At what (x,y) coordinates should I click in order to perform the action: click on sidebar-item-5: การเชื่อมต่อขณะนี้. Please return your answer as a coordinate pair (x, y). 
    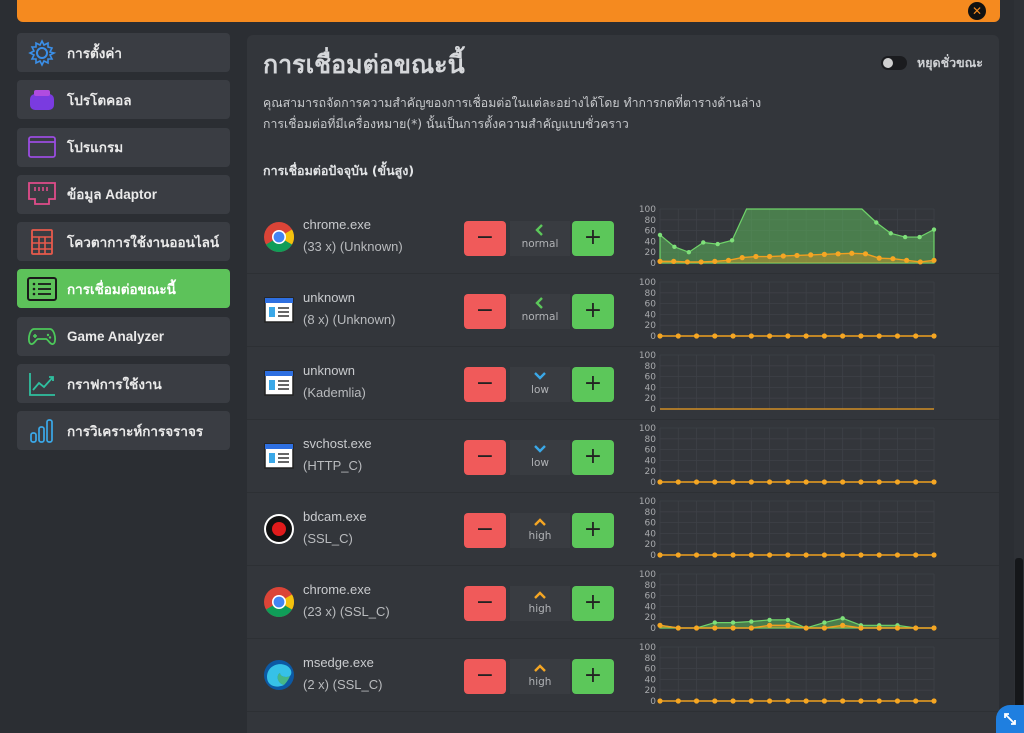
    Looking at the image, I should click on (123, 289).